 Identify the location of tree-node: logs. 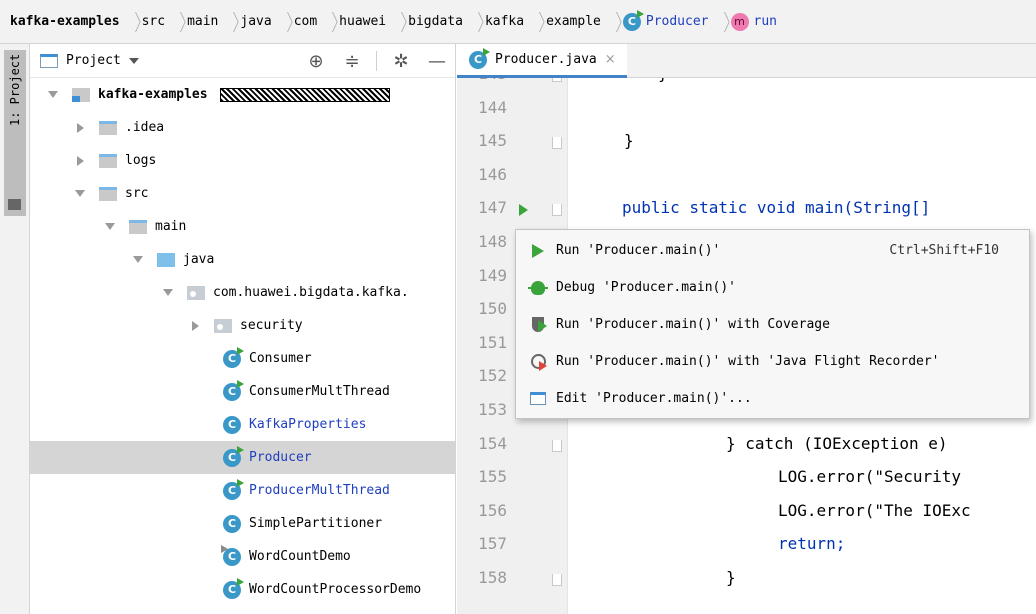
(242, 160).